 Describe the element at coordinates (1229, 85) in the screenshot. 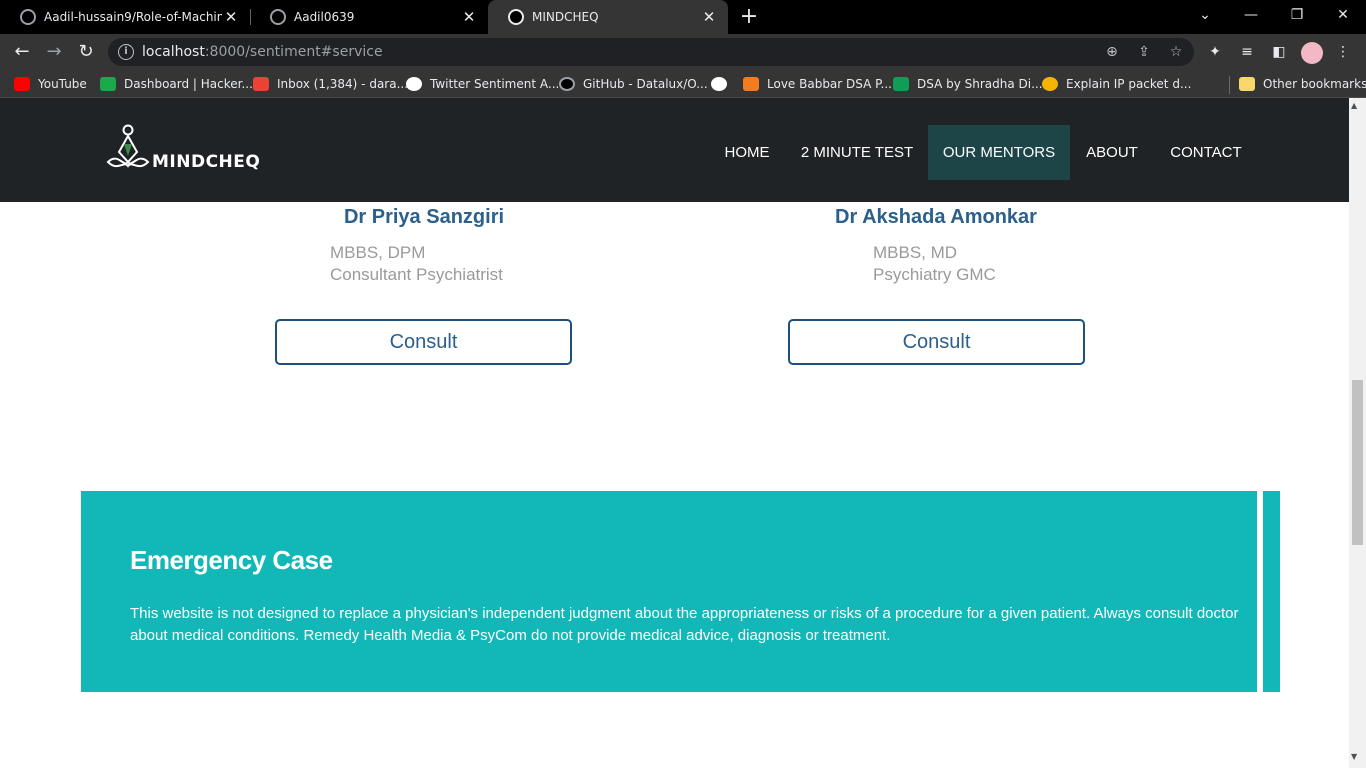

I see `bookmarks-divider` at that location.